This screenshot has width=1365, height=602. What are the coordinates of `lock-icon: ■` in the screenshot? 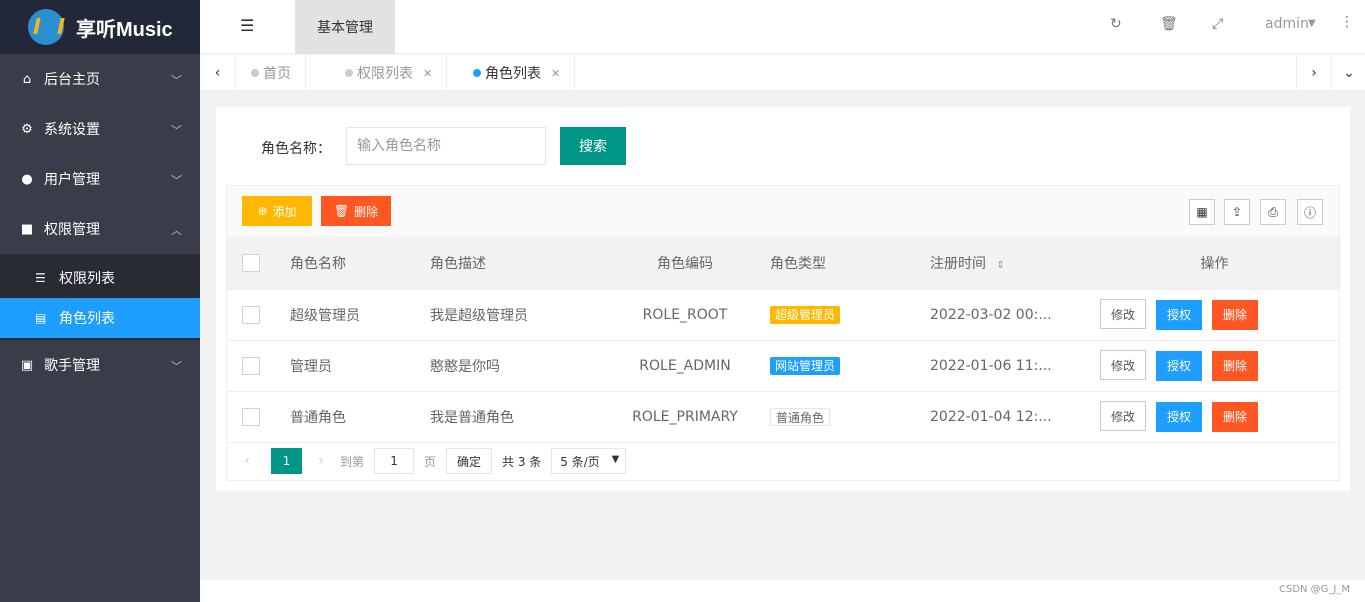 It's located at (27, 229).